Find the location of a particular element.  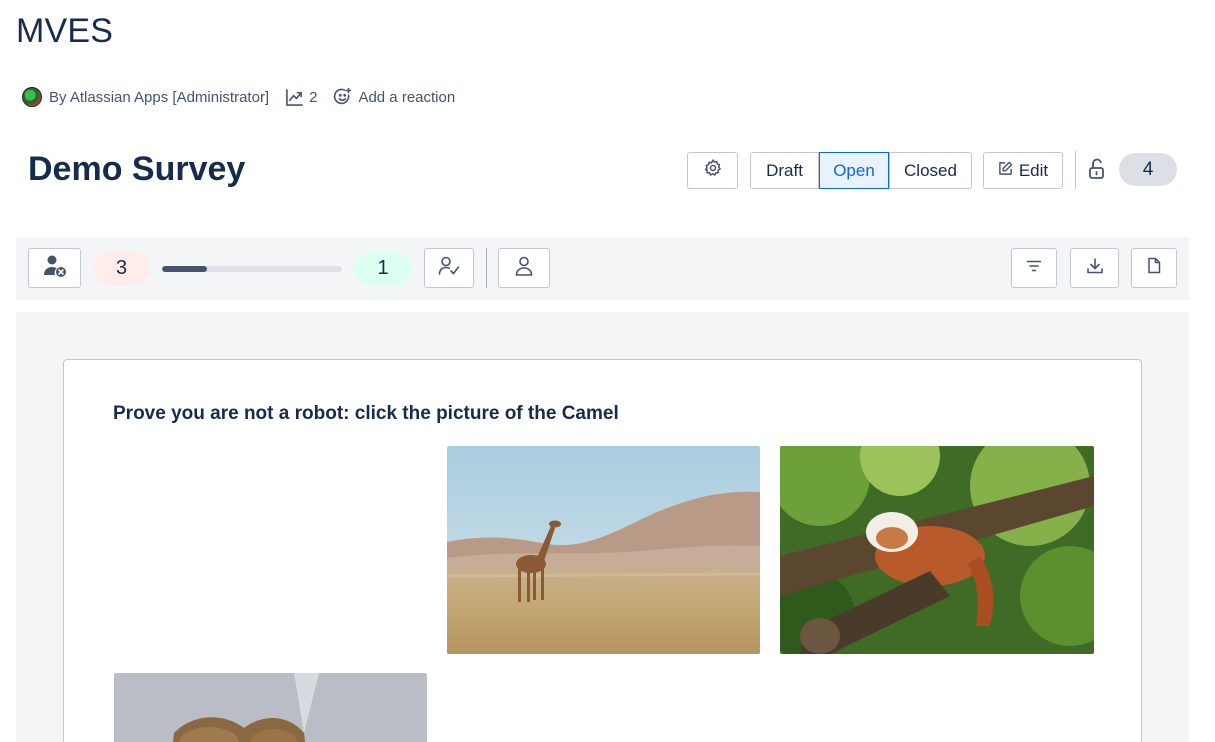

status-closed-button: Closed is located at coordinates (930, 170).